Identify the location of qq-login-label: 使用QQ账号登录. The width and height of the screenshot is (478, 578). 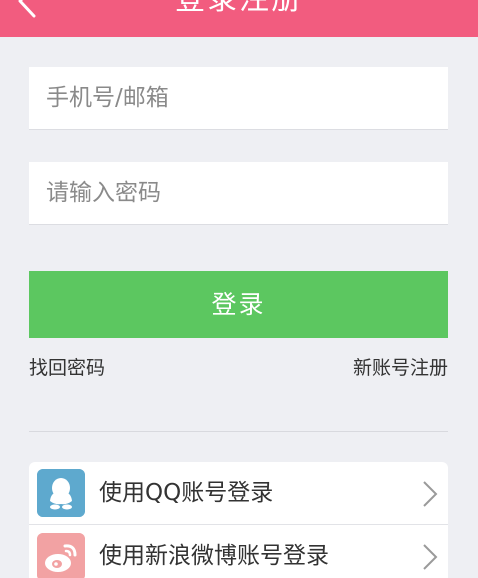
(186, 493).